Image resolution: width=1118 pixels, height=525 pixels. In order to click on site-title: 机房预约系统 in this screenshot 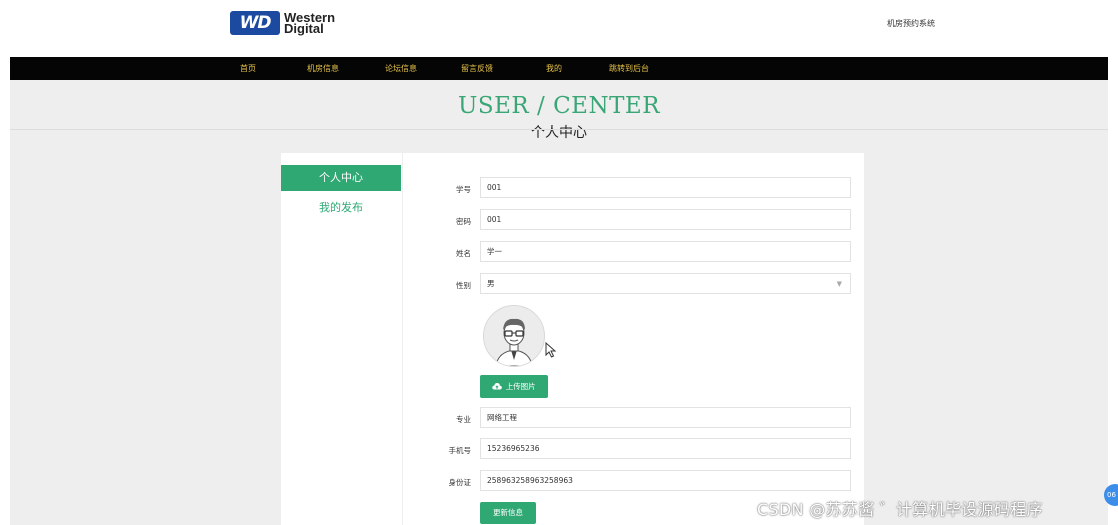, I will do `click(911, 23)`.